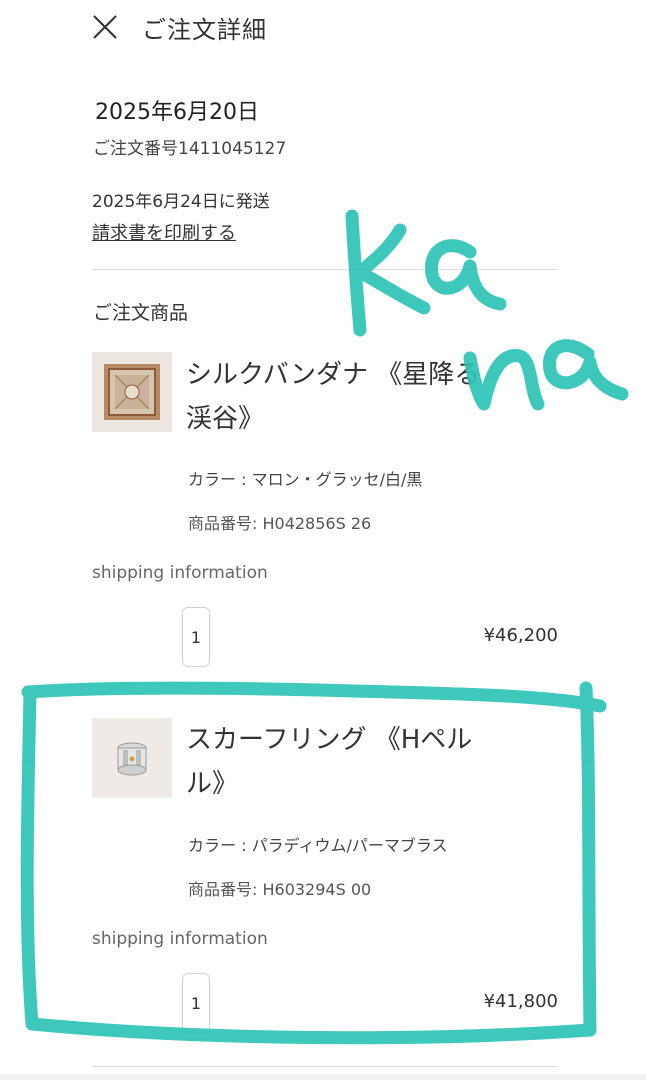 This screenshot has width=646, height=1080. Describe the element at coordinates (181, 202) in the screenshot. I see `shipping-date: 2025年6月24日に発送` at that location.